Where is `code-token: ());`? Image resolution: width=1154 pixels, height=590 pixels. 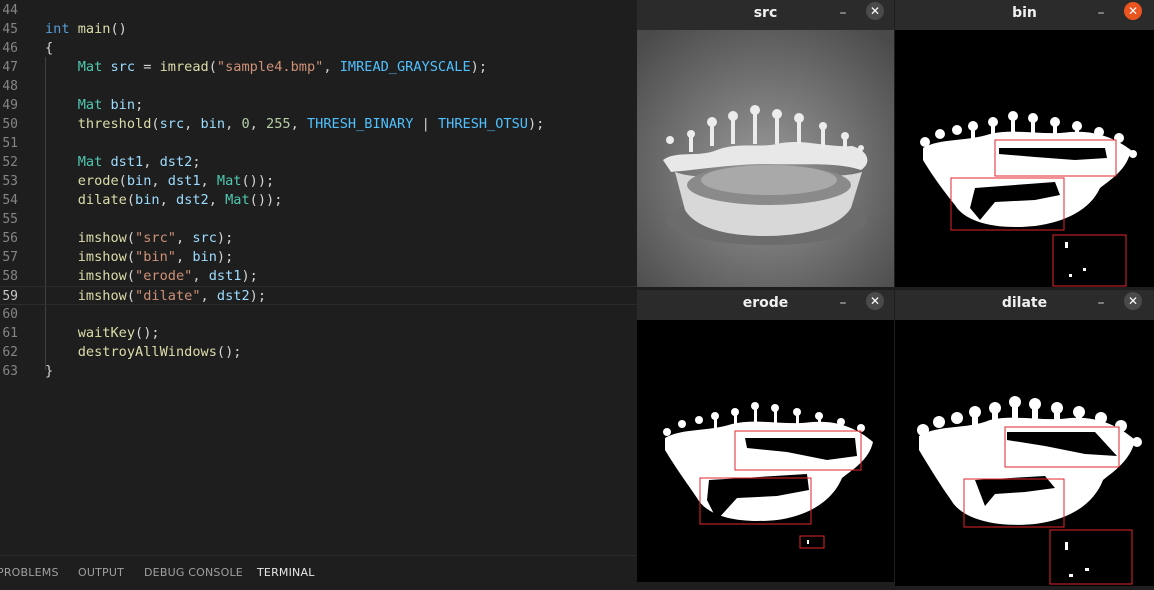
code-token: ()); is located at coordinates (266, 200).